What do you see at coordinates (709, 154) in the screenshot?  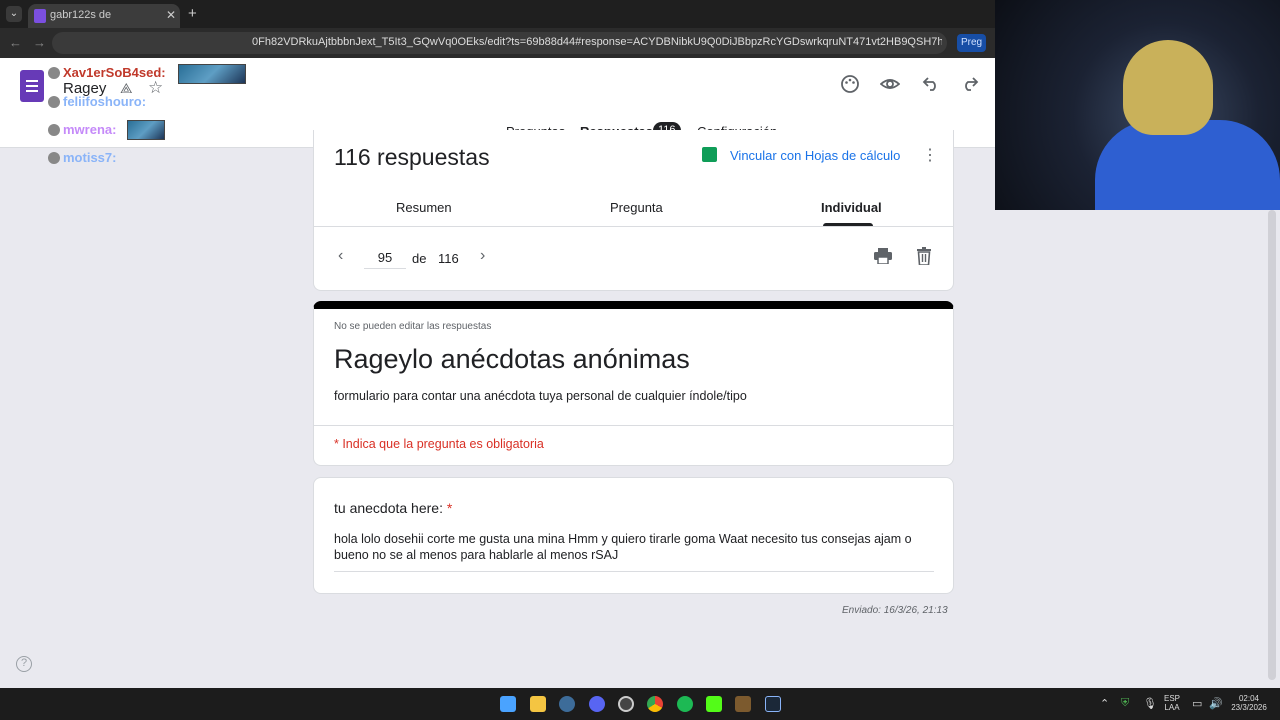 I see `sheets-icon` at bounding box center [709, 154].